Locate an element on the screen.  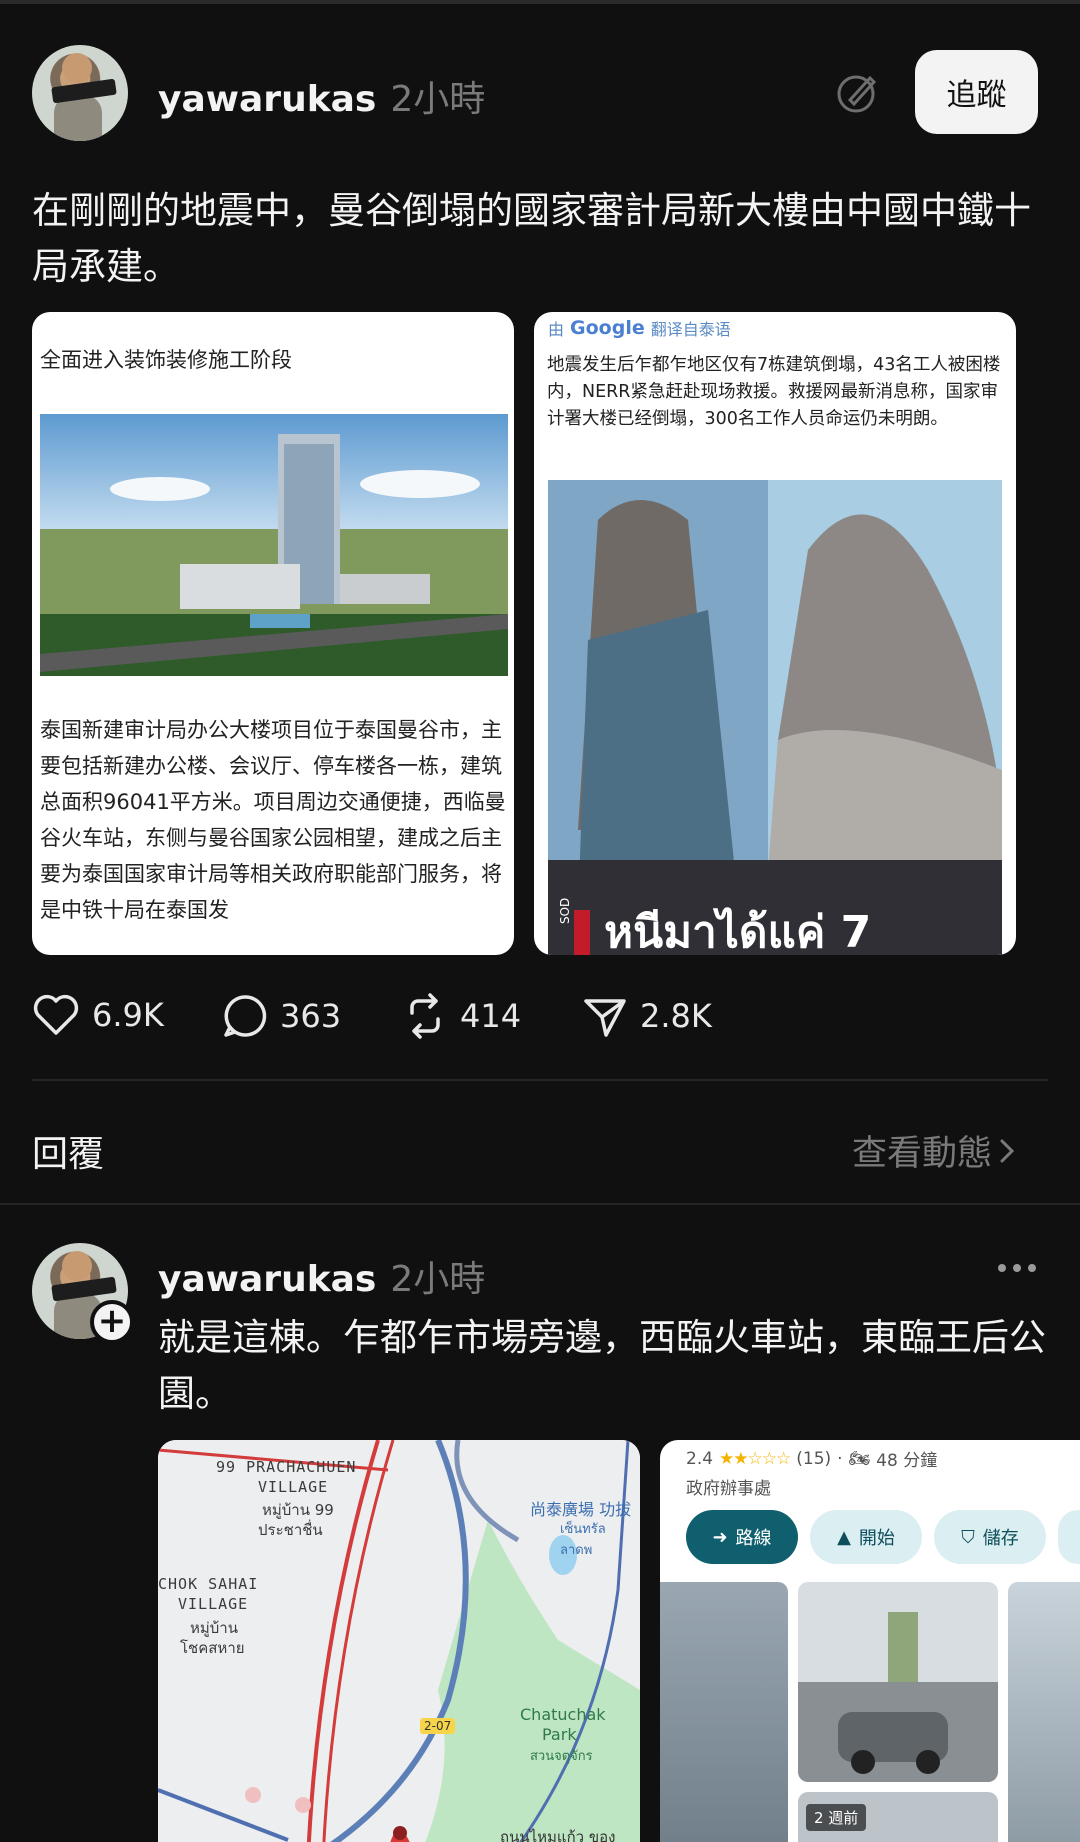
like-button: 6.9K is located at coordinates (98, 1015).